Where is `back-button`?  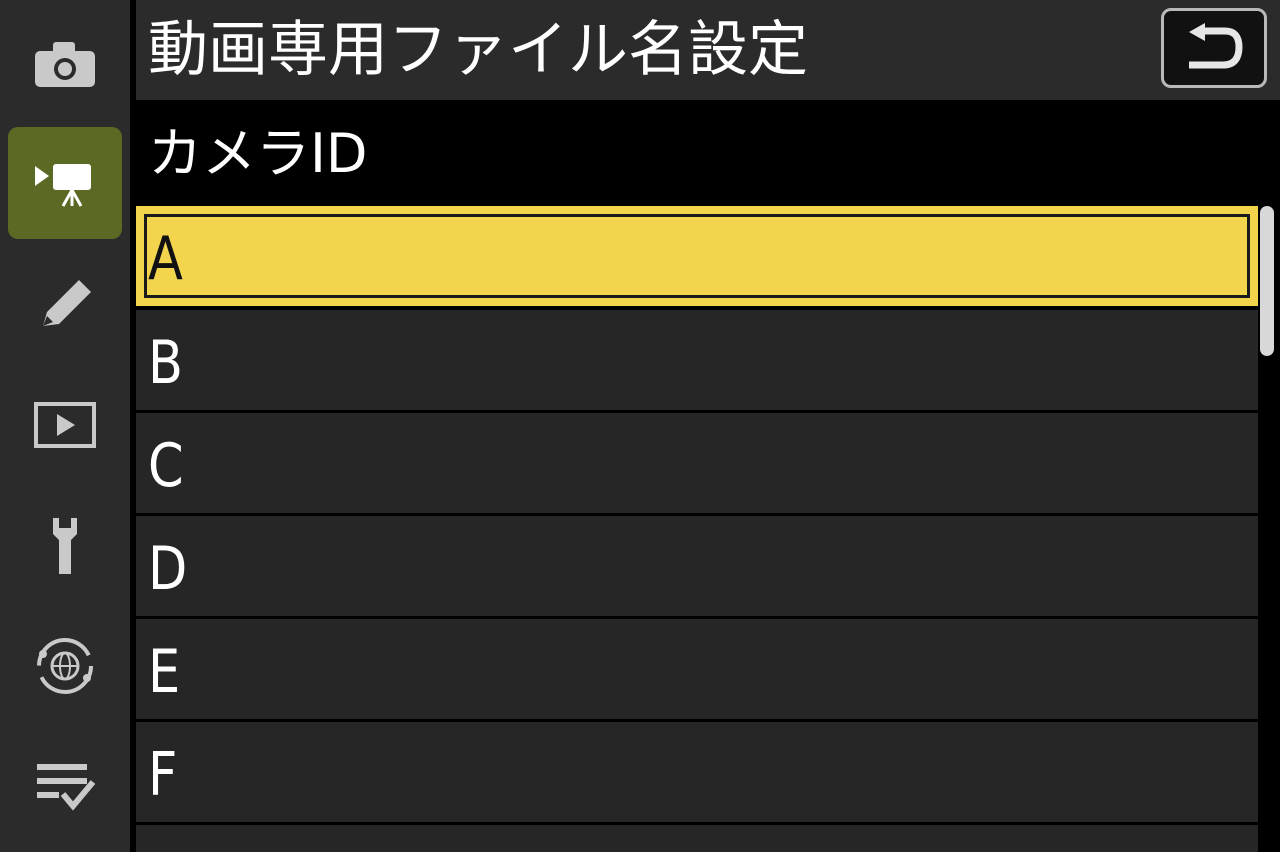 back-button is located at coordinates (1214, 48).